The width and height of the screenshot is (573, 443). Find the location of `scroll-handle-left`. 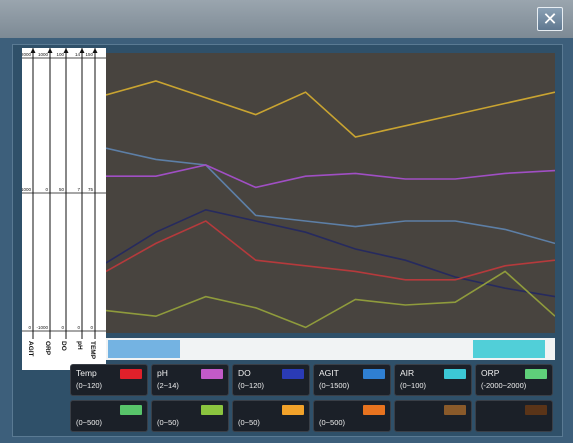

scroll-handle-left is located at coordinates (144, 349).